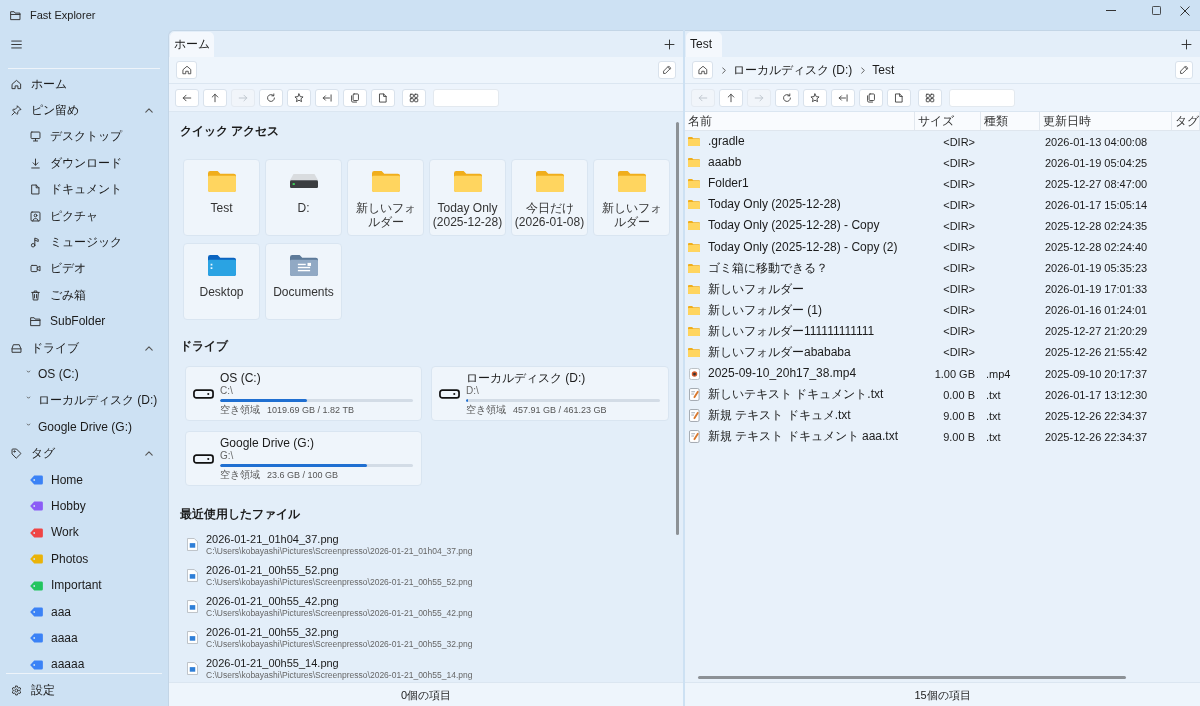  I want to click on home-icon, so click(702, 70).